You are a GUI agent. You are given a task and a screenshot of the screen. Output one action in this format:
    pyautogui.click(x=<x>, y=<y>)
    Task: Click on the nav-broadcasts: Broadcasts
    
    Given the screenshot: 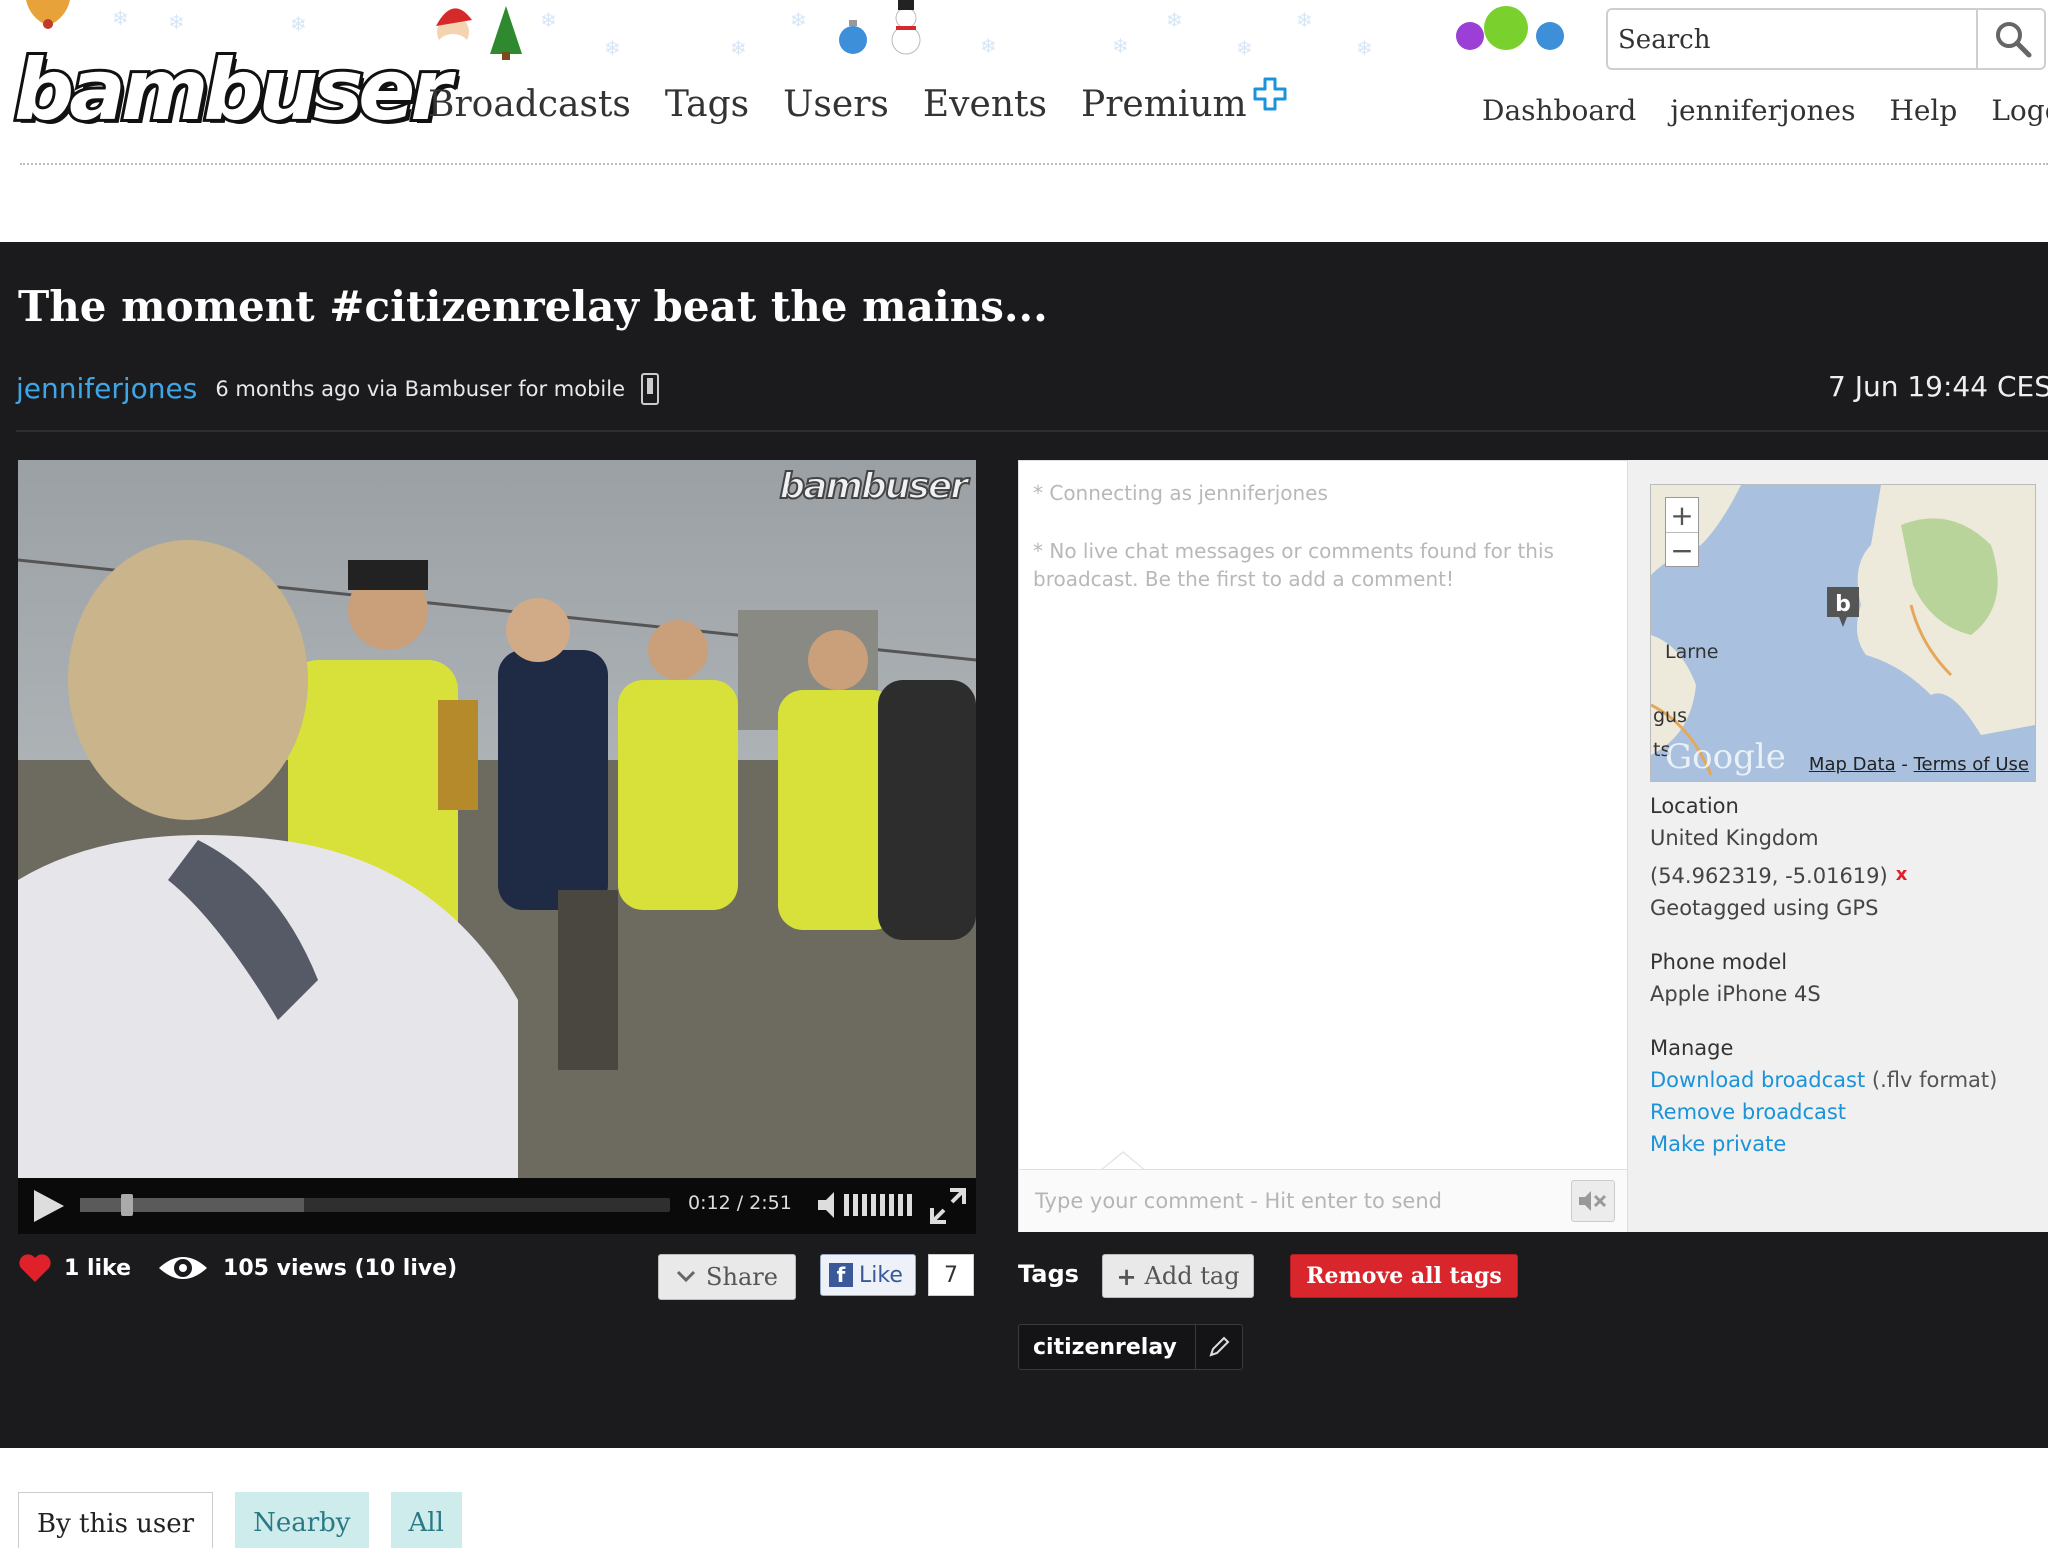 What is the action you would take?
    pyautogui.click(x=529, y=105)
    